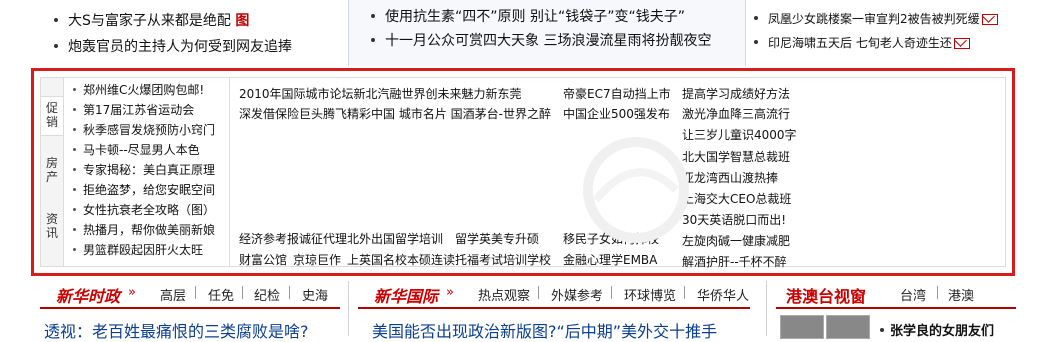 This screenshot has width=1039, height=342. I want to click on list-item: 男篮群殴起因肝火太旺, so click(138, 249).